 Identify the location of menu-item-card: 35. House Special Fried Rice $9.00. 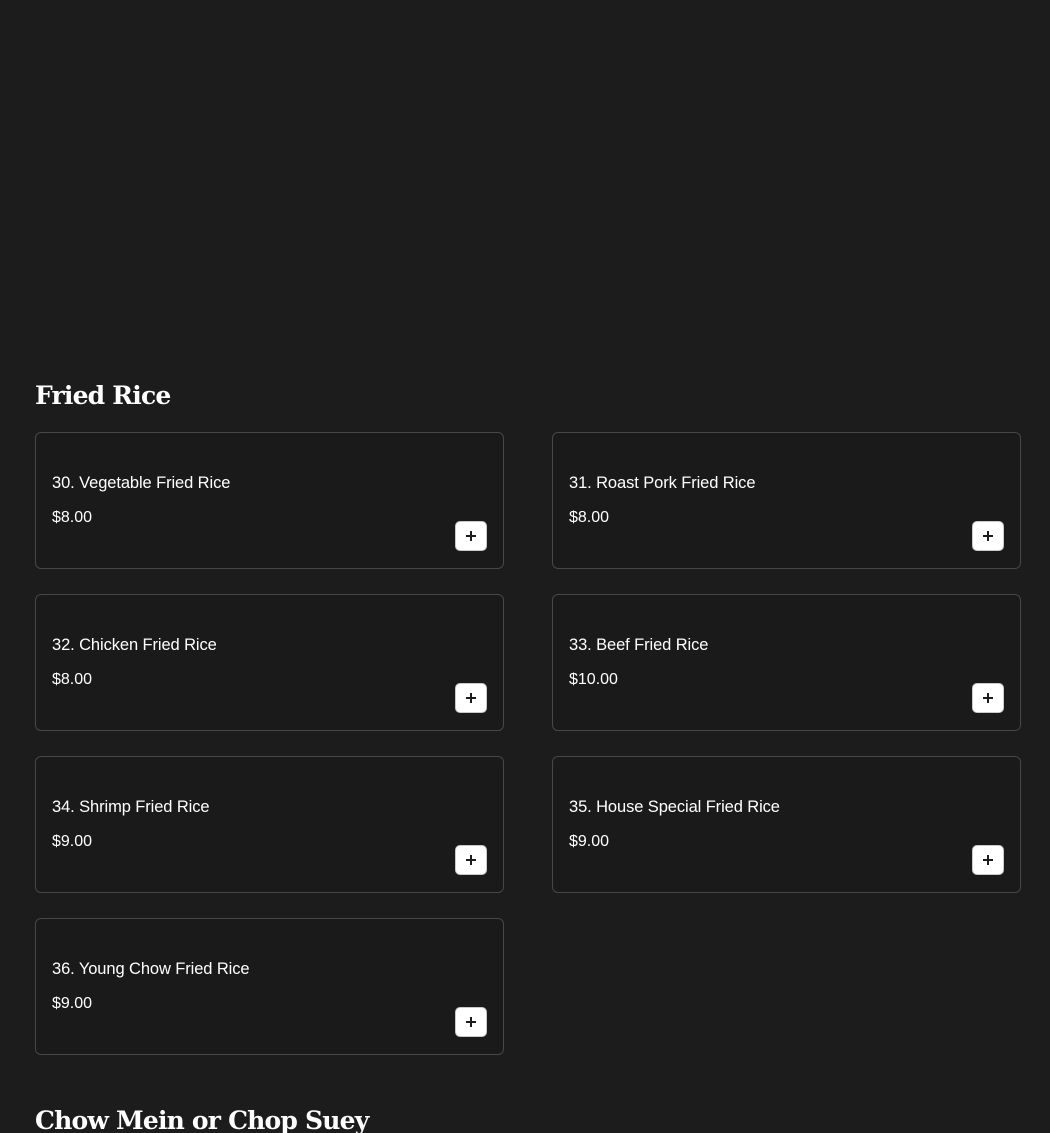
(786, 824).